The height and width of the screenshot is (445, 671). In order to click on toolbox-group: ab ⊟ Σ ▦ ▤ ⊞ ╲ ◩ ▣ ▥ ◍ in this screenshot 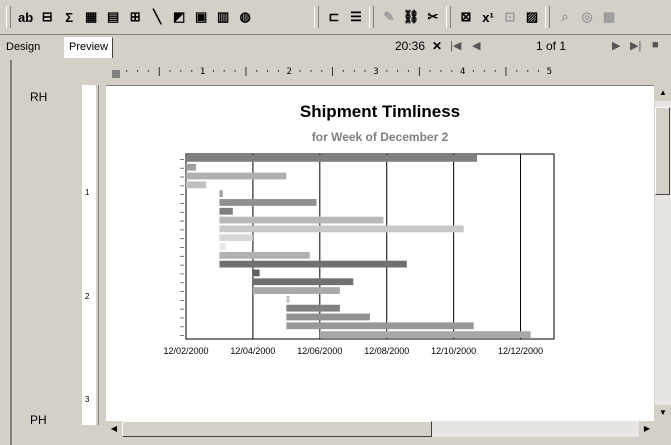, I will do `click(130, 17)`.